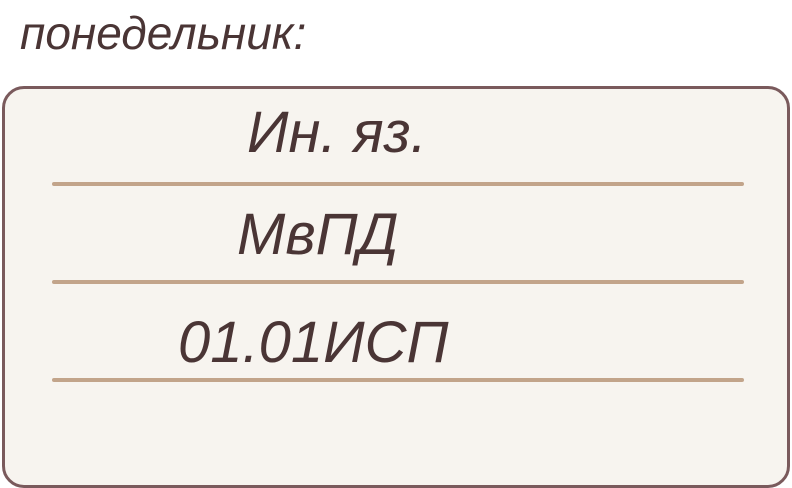 This screenshot has height=488, width=792. Describe the element at coordinates (318, 234) in the screenshot. I see `lesson-2: МвПД` at that location.